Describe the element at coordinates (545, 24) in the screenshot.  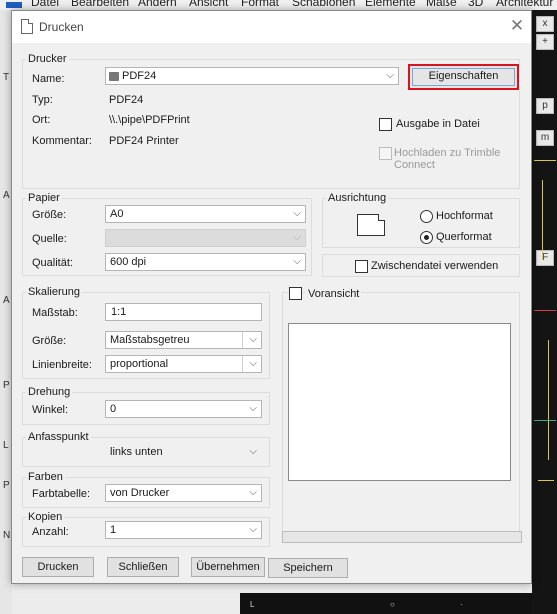
I see `panel-button: x` at that location.